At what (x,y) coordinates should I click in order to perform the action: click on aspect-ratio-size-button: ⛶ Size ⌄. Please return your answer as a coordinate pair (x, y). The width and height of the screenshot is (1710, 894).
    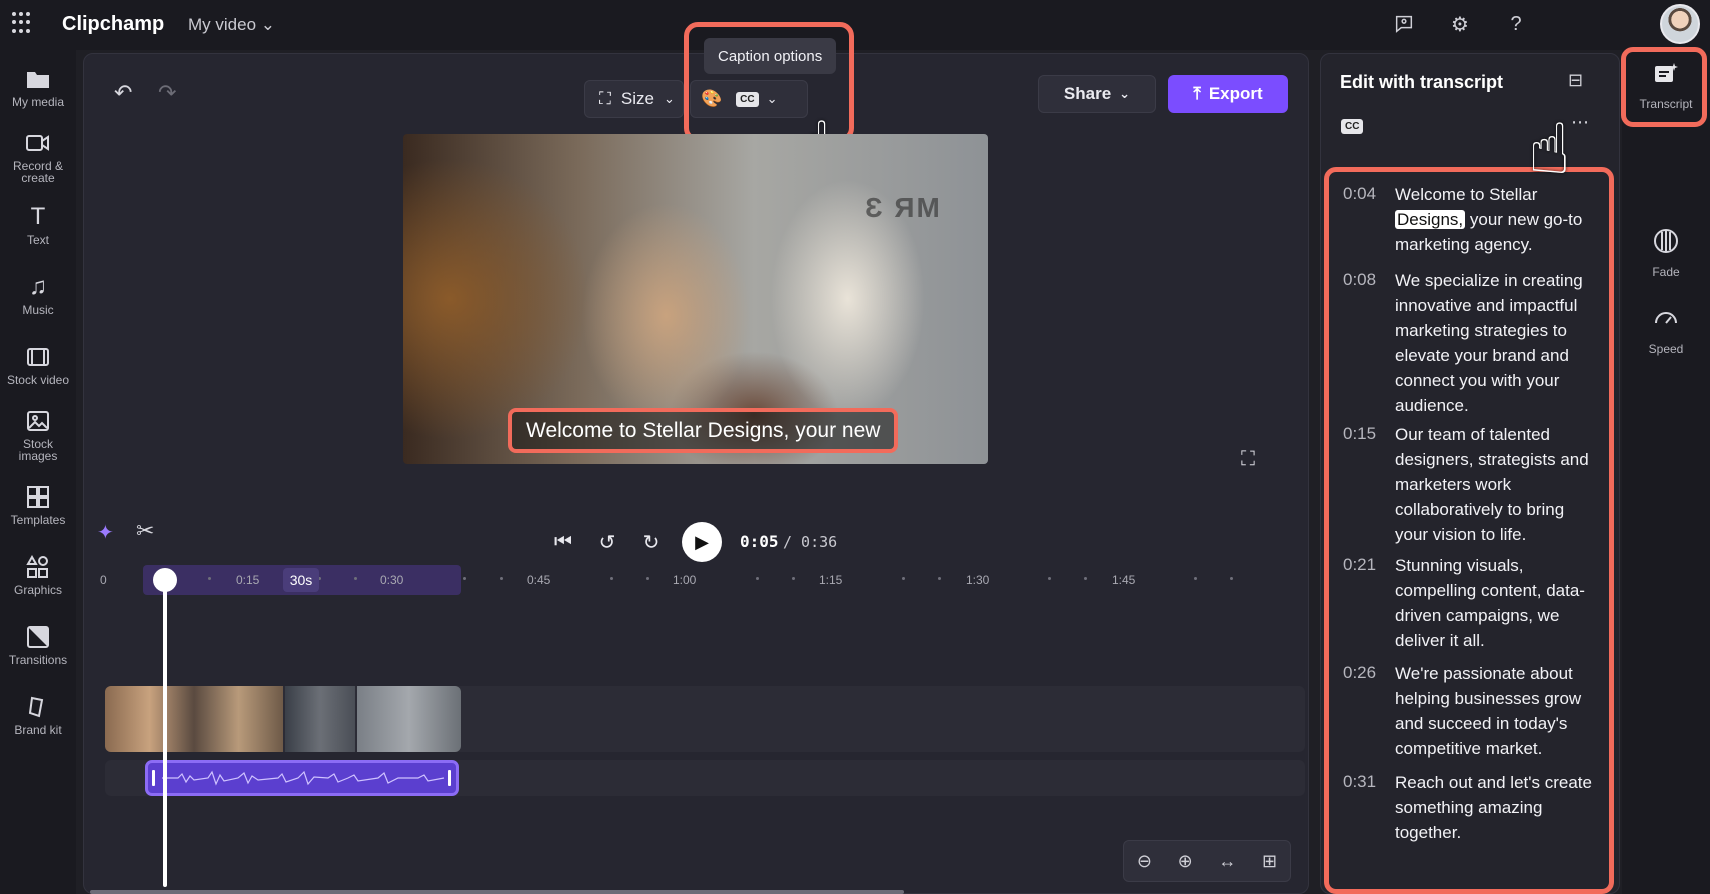
    Looking at the image, I should click on (634, 99).